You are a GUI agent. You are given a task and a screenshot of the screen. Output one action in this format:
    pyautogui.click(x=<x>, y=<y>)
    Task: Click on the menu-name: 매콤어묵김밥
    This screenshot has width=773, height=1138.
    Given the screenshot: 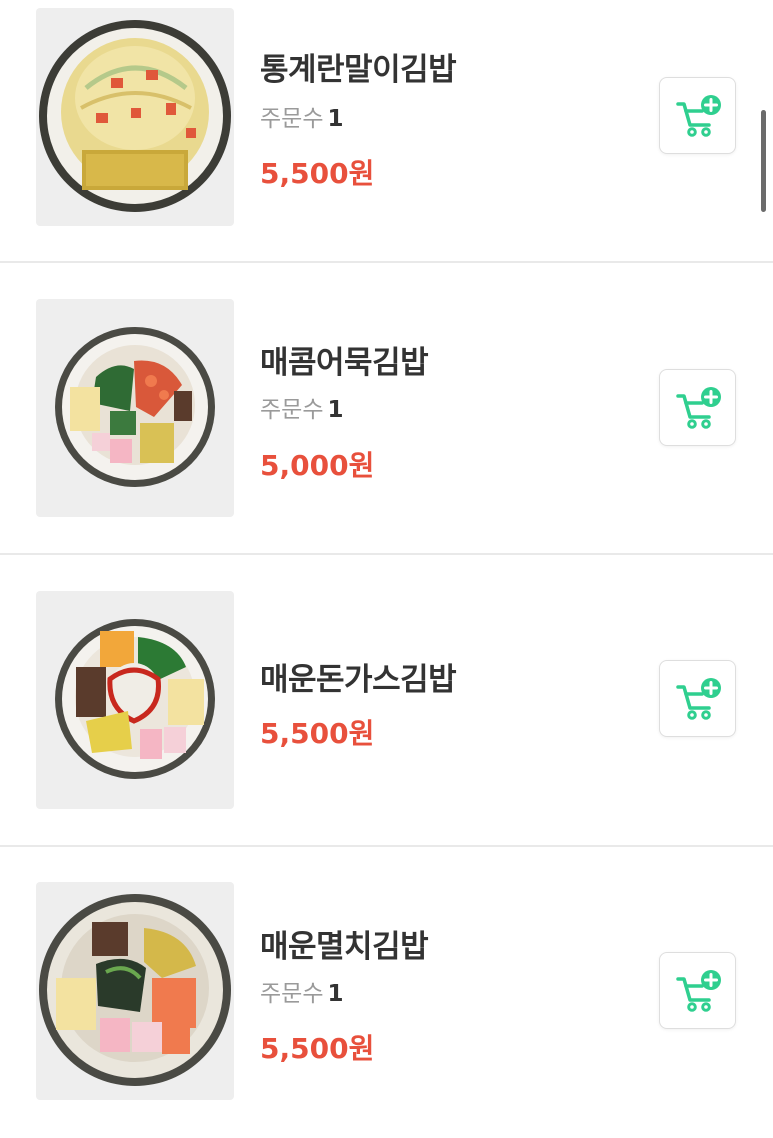 What is the action you would take?
    pyautogui.click(x=344, y=363)
    